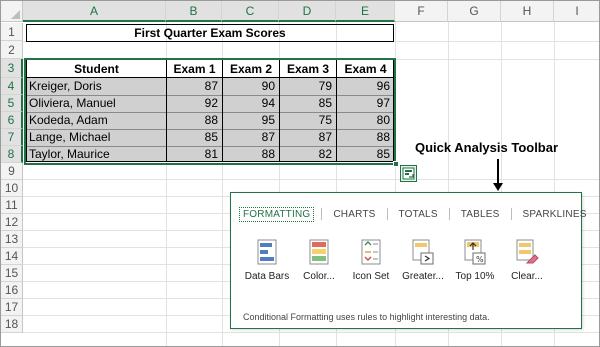 This screenshot has width=600, height=347. Describe the element at coordinates (423, 252) in the screenshot. I see `greater-than-icon` at that location.